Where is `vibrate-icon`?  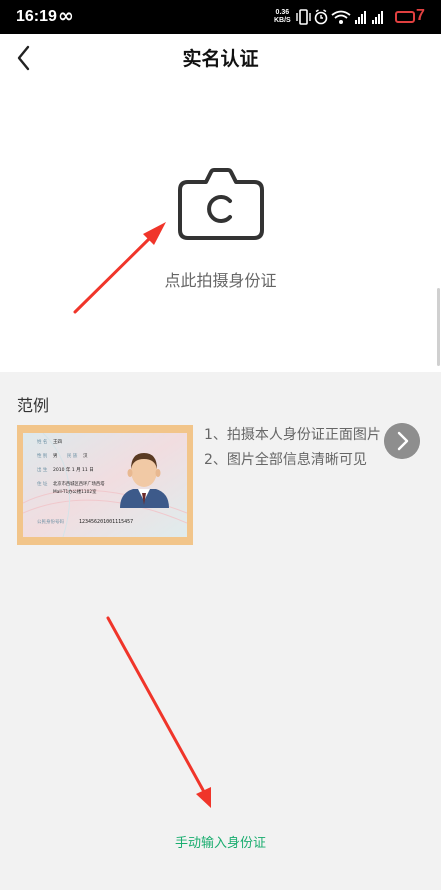 vibrate-icon is located at coordinates (303, 17).